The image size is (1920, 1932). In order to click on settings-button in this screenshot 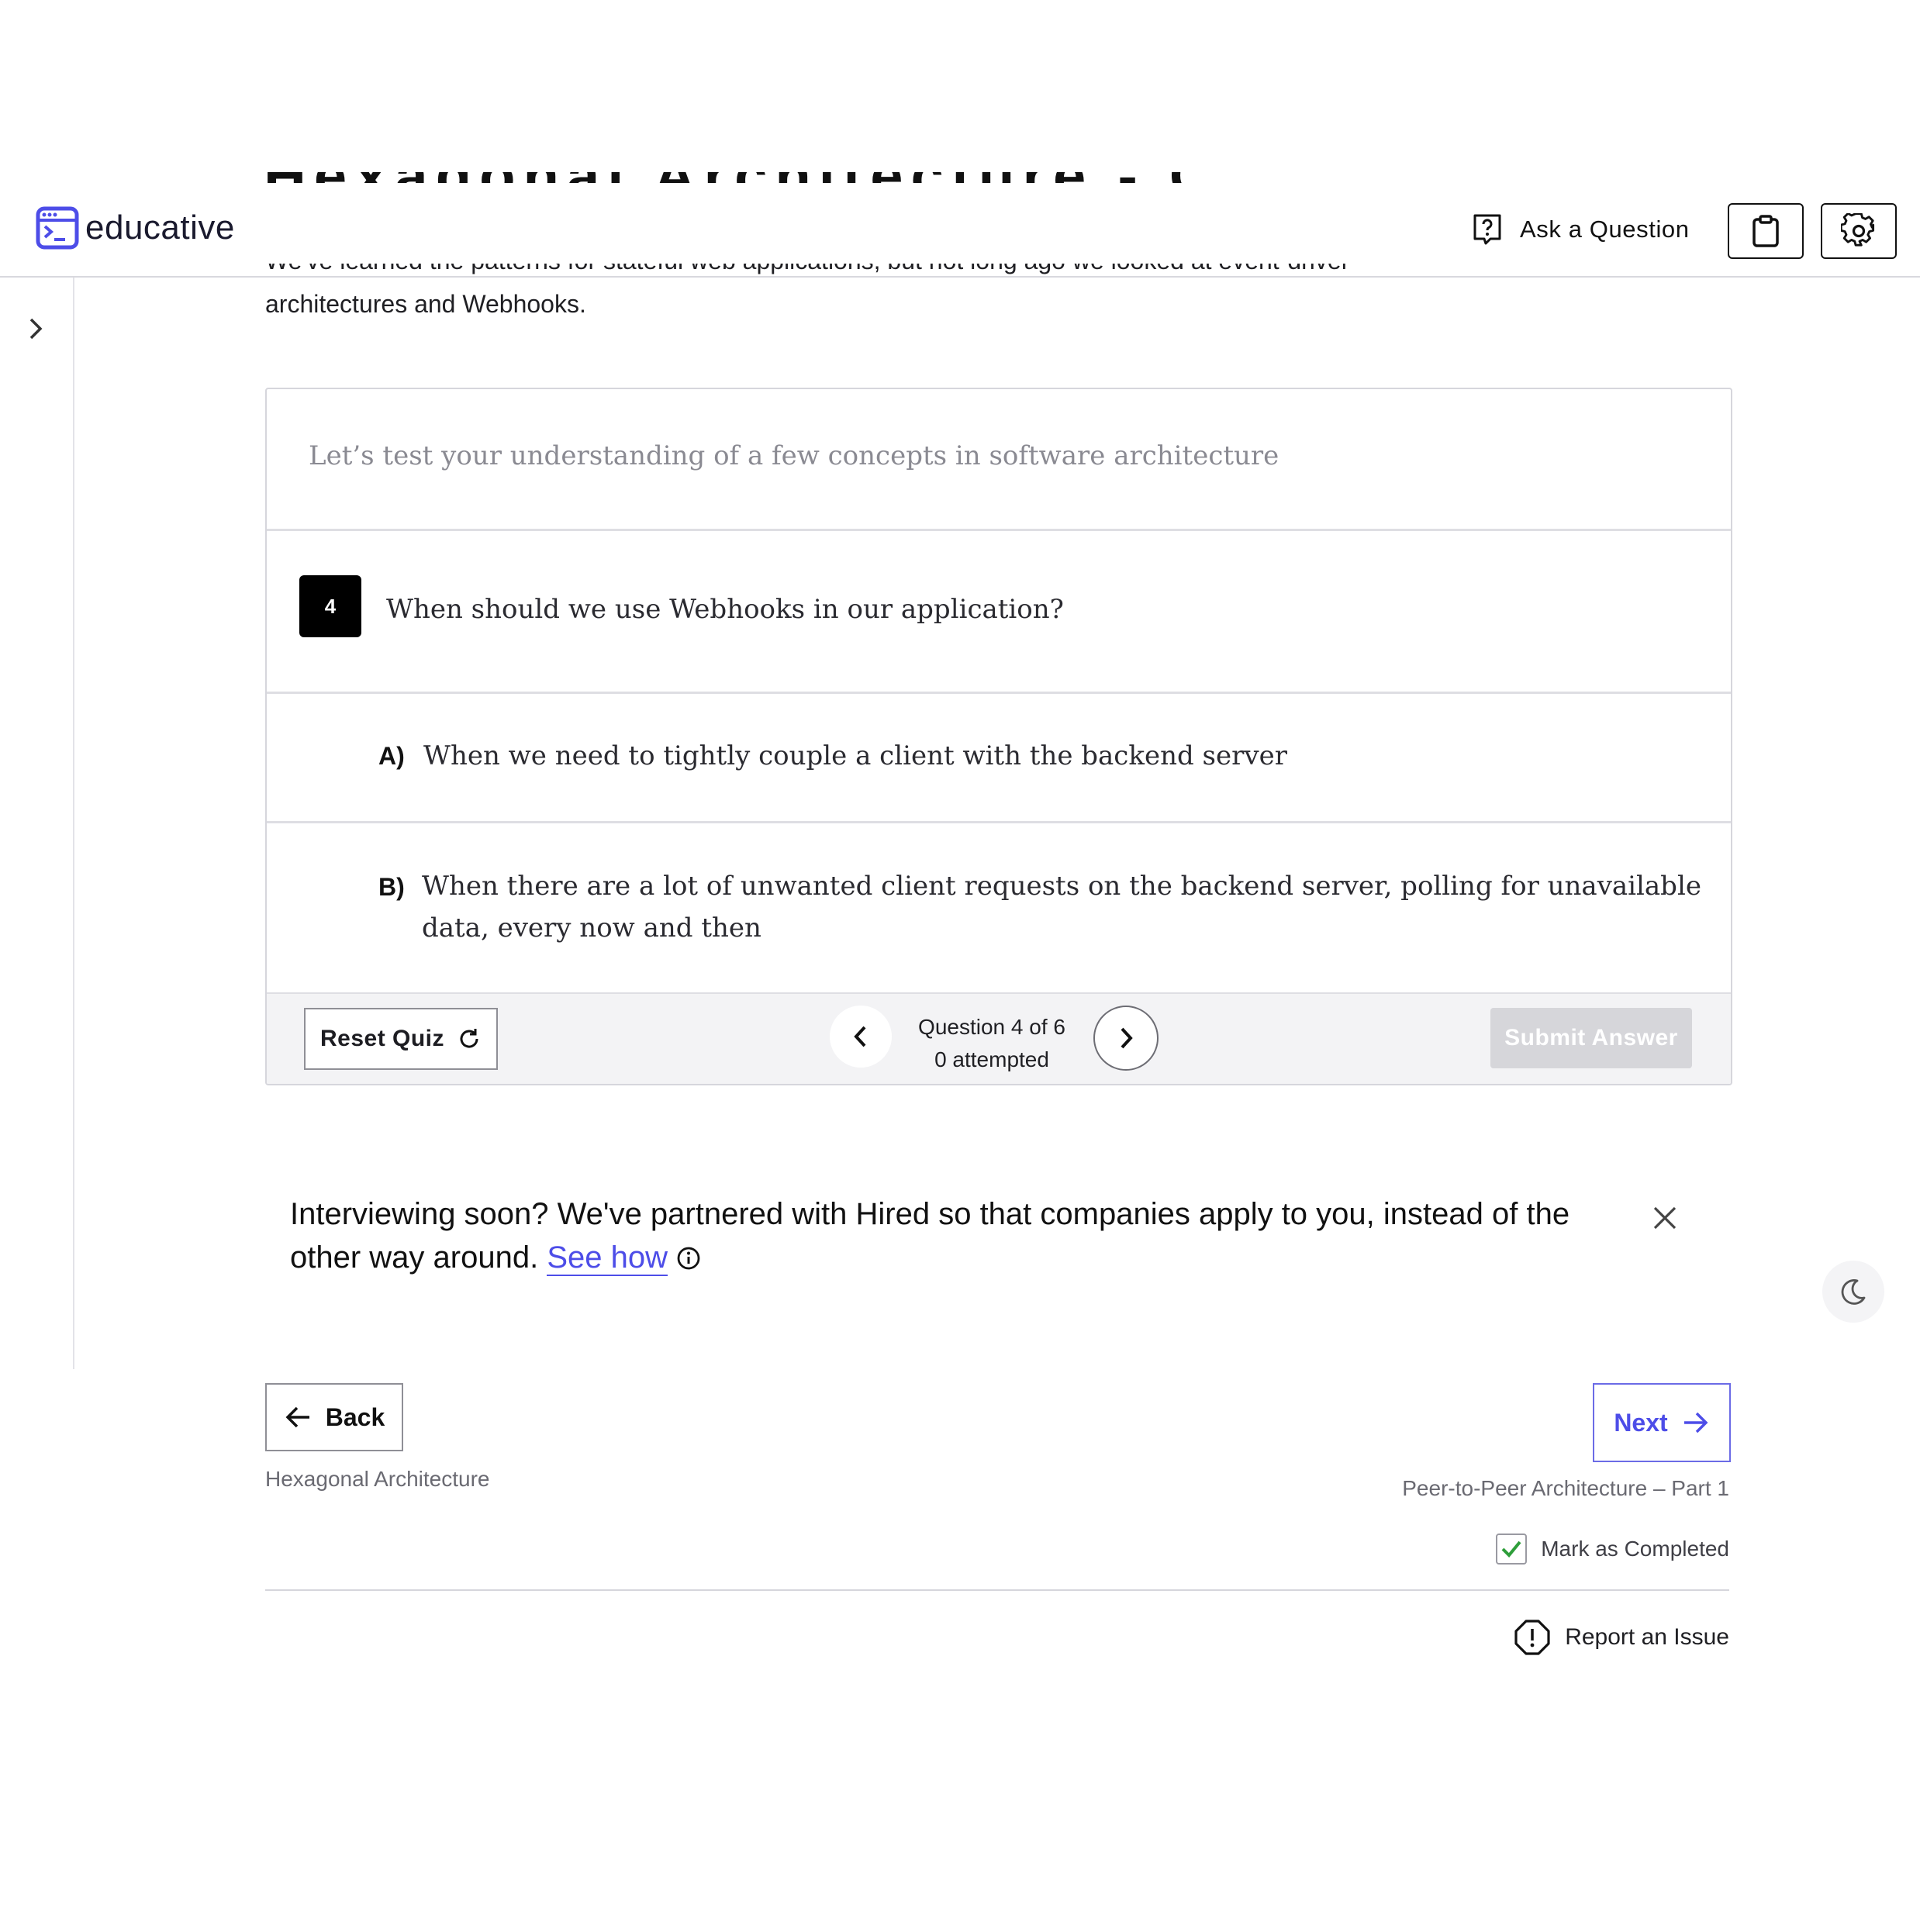, I will do `click(1859, 231)`.